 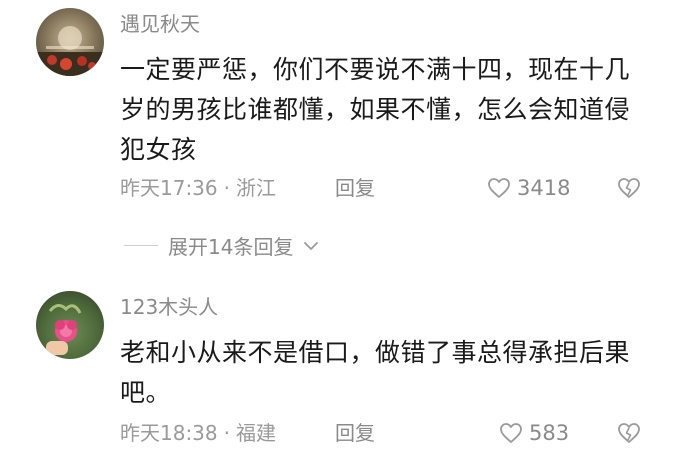 What do you see at coordinates (375, 372) in the screenshot?
I see `comment-text: 老和小从来不是借口，做错了事总得承担后果吧。` at bounding box center [375, 372].